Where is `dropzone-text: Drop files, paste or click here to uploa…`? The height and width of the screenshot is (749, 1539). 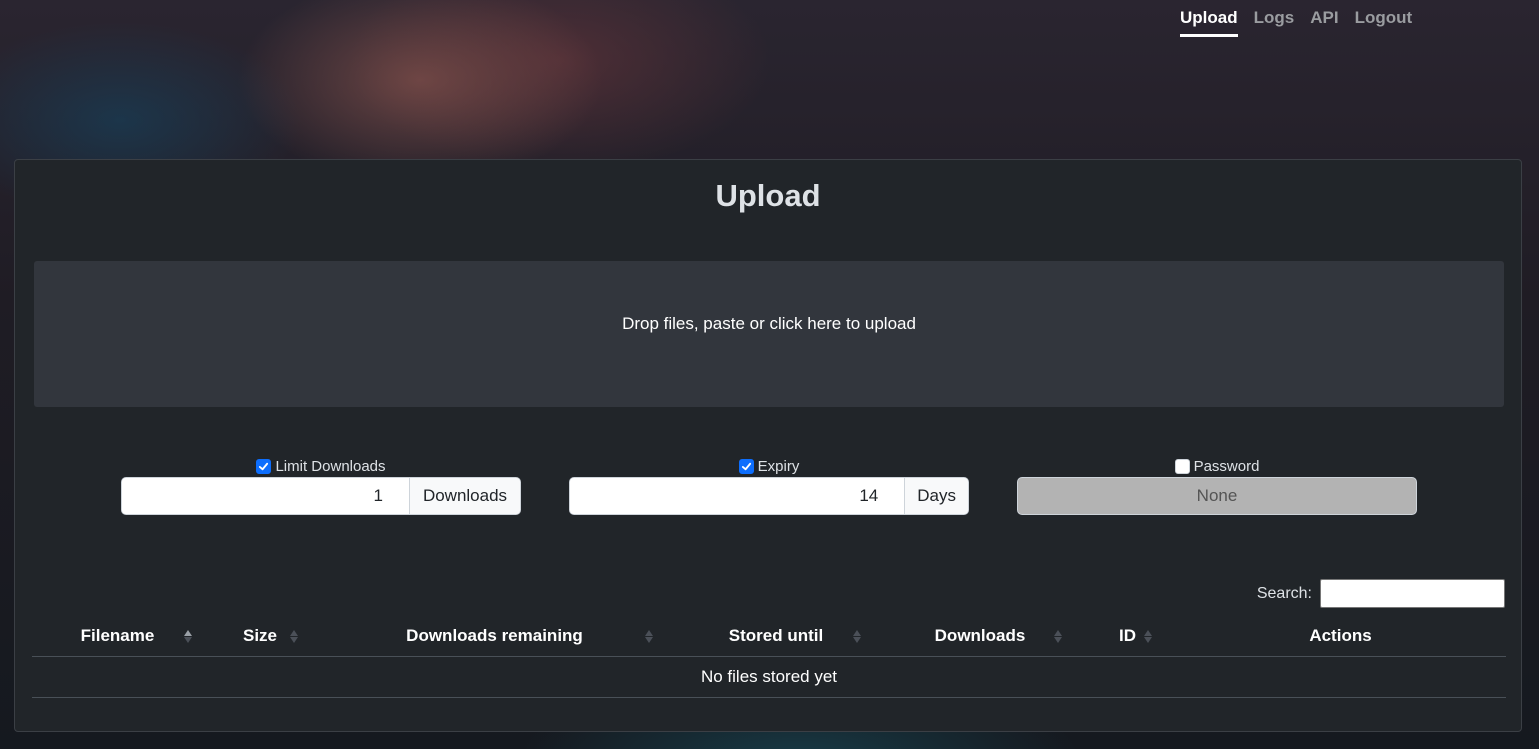
dropzone-text: Drop files, paste or click here to uploa… is located at coordinates (769, 323).